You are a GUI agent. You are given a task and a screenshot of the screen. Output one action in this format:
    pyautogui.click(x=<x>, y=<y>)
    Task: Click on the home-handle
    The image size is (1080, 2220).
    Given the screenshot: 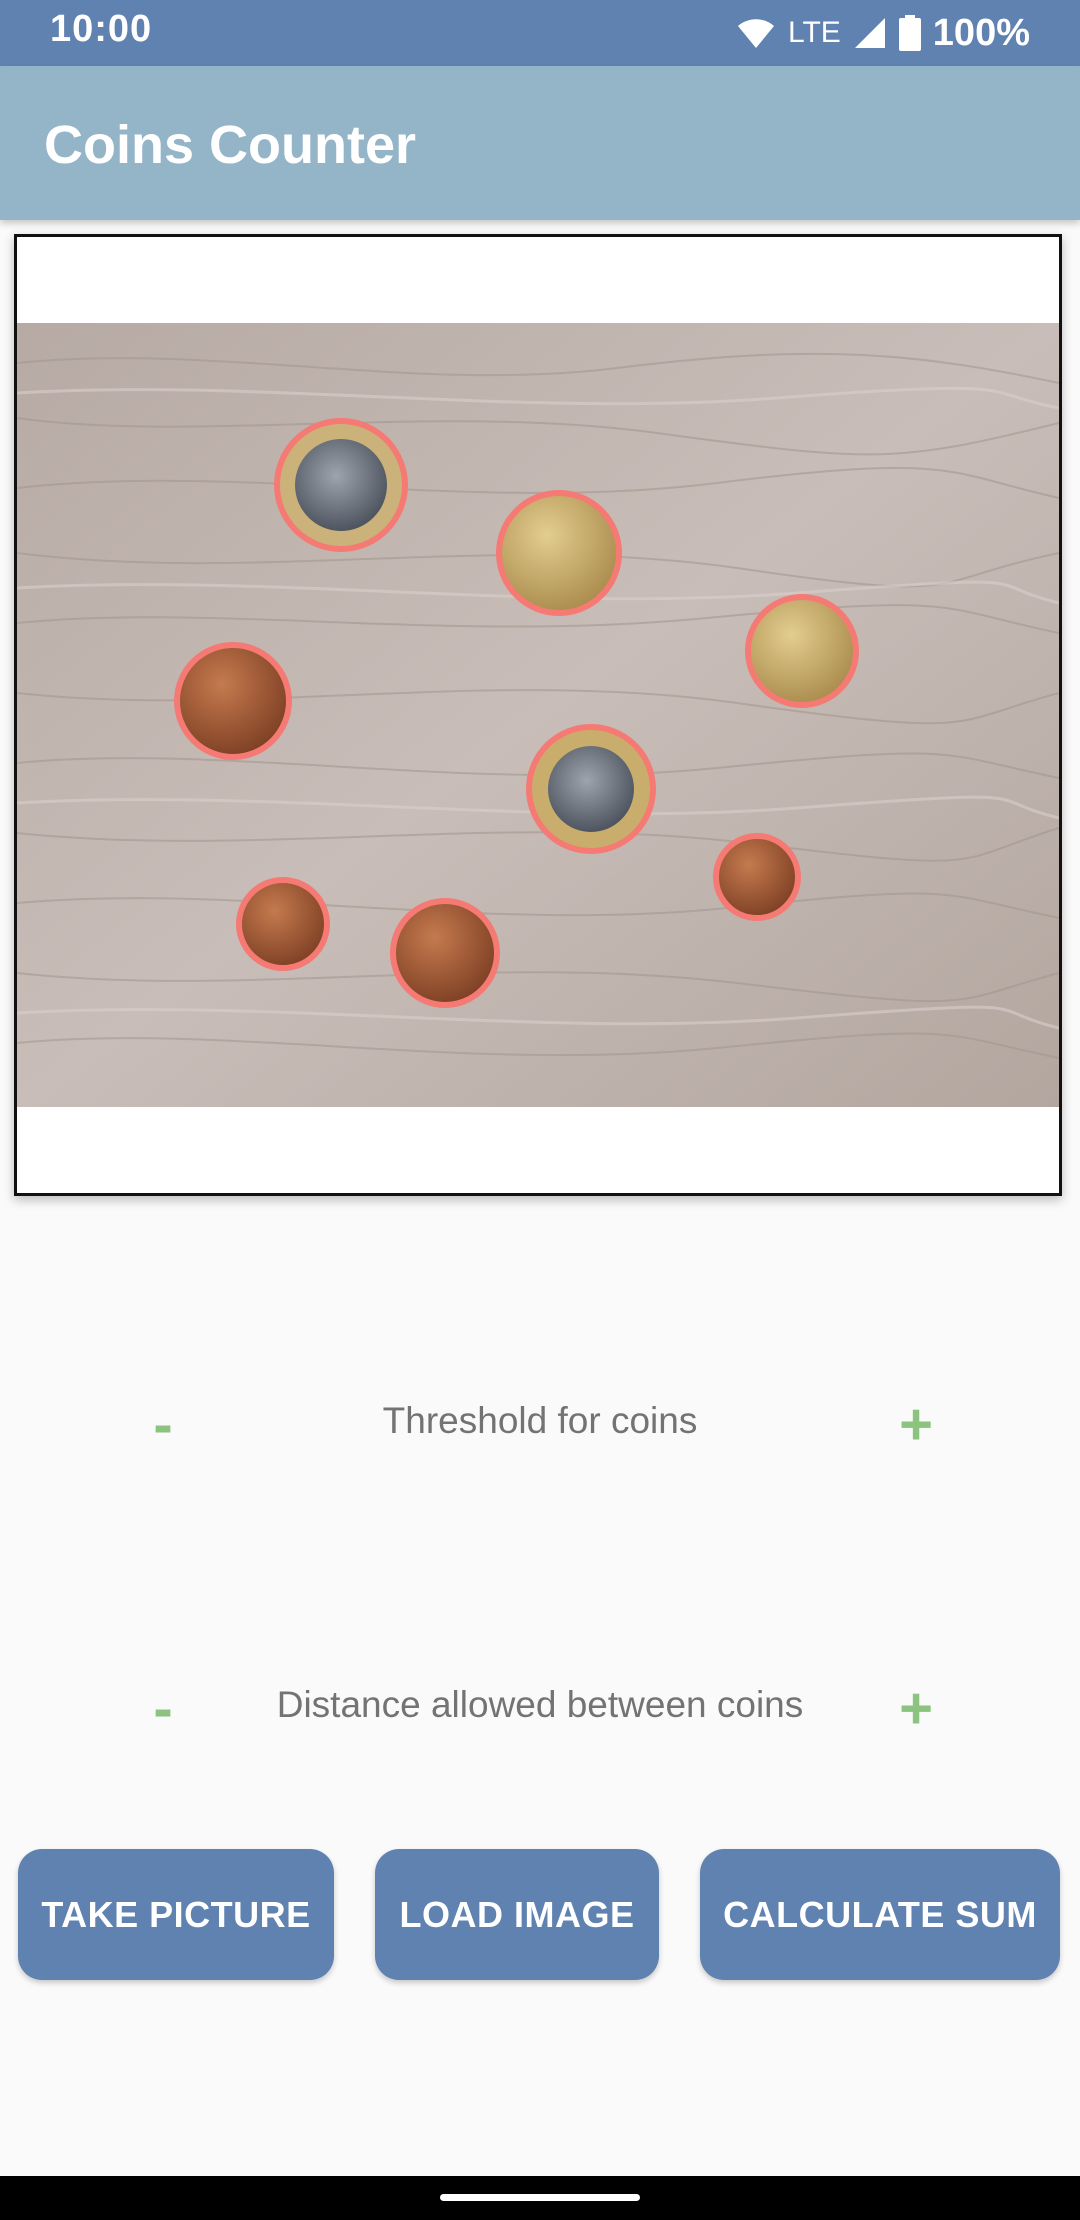 What is the action you would take?
    pyautogui.click(x=540, y=2197)
    